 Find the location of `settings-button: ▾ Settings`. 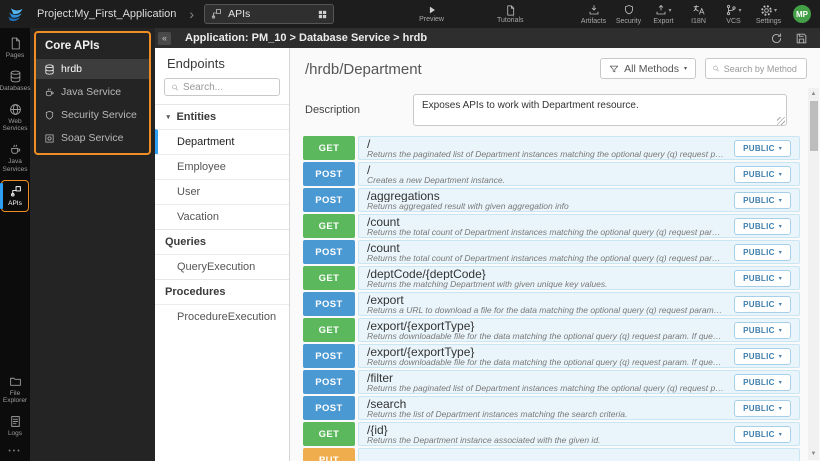

settings-button: ▾ Settings is located at coordinates (768, 14).